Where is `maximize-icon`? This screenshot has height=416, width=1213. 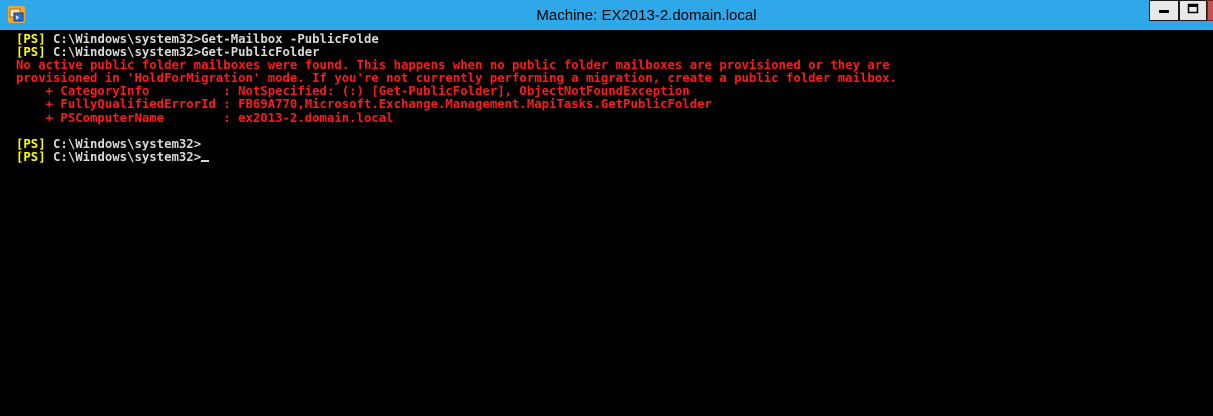
maximize-icon is located at coordinates (1193, 11).